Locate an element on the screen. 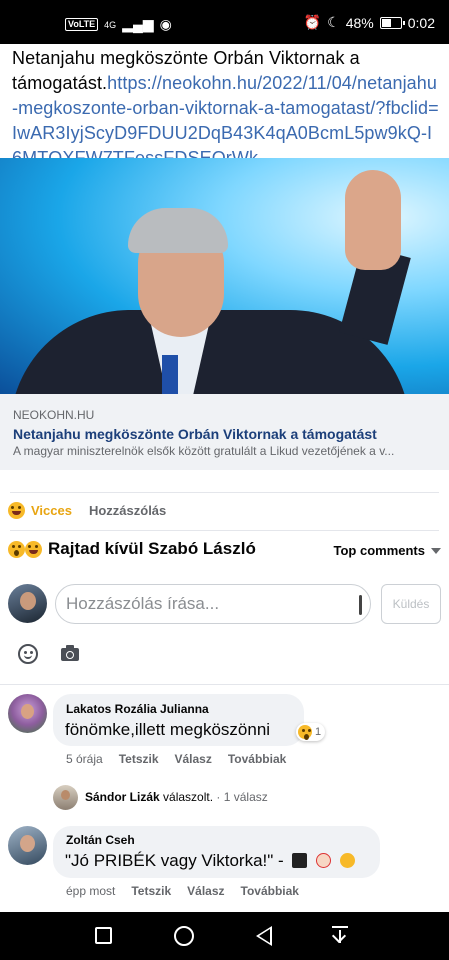 The image size is (449, 960). reply-summary: Sándor Lizák válaszolt. · 1 válasz is located at coordinates (176, 797).